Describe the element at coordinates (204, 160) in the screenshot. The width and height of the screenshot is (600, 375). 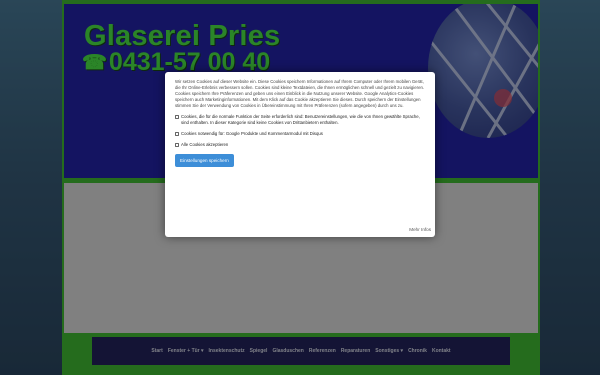
I see `save-settings-button: Einstellungen speichern` at that location.